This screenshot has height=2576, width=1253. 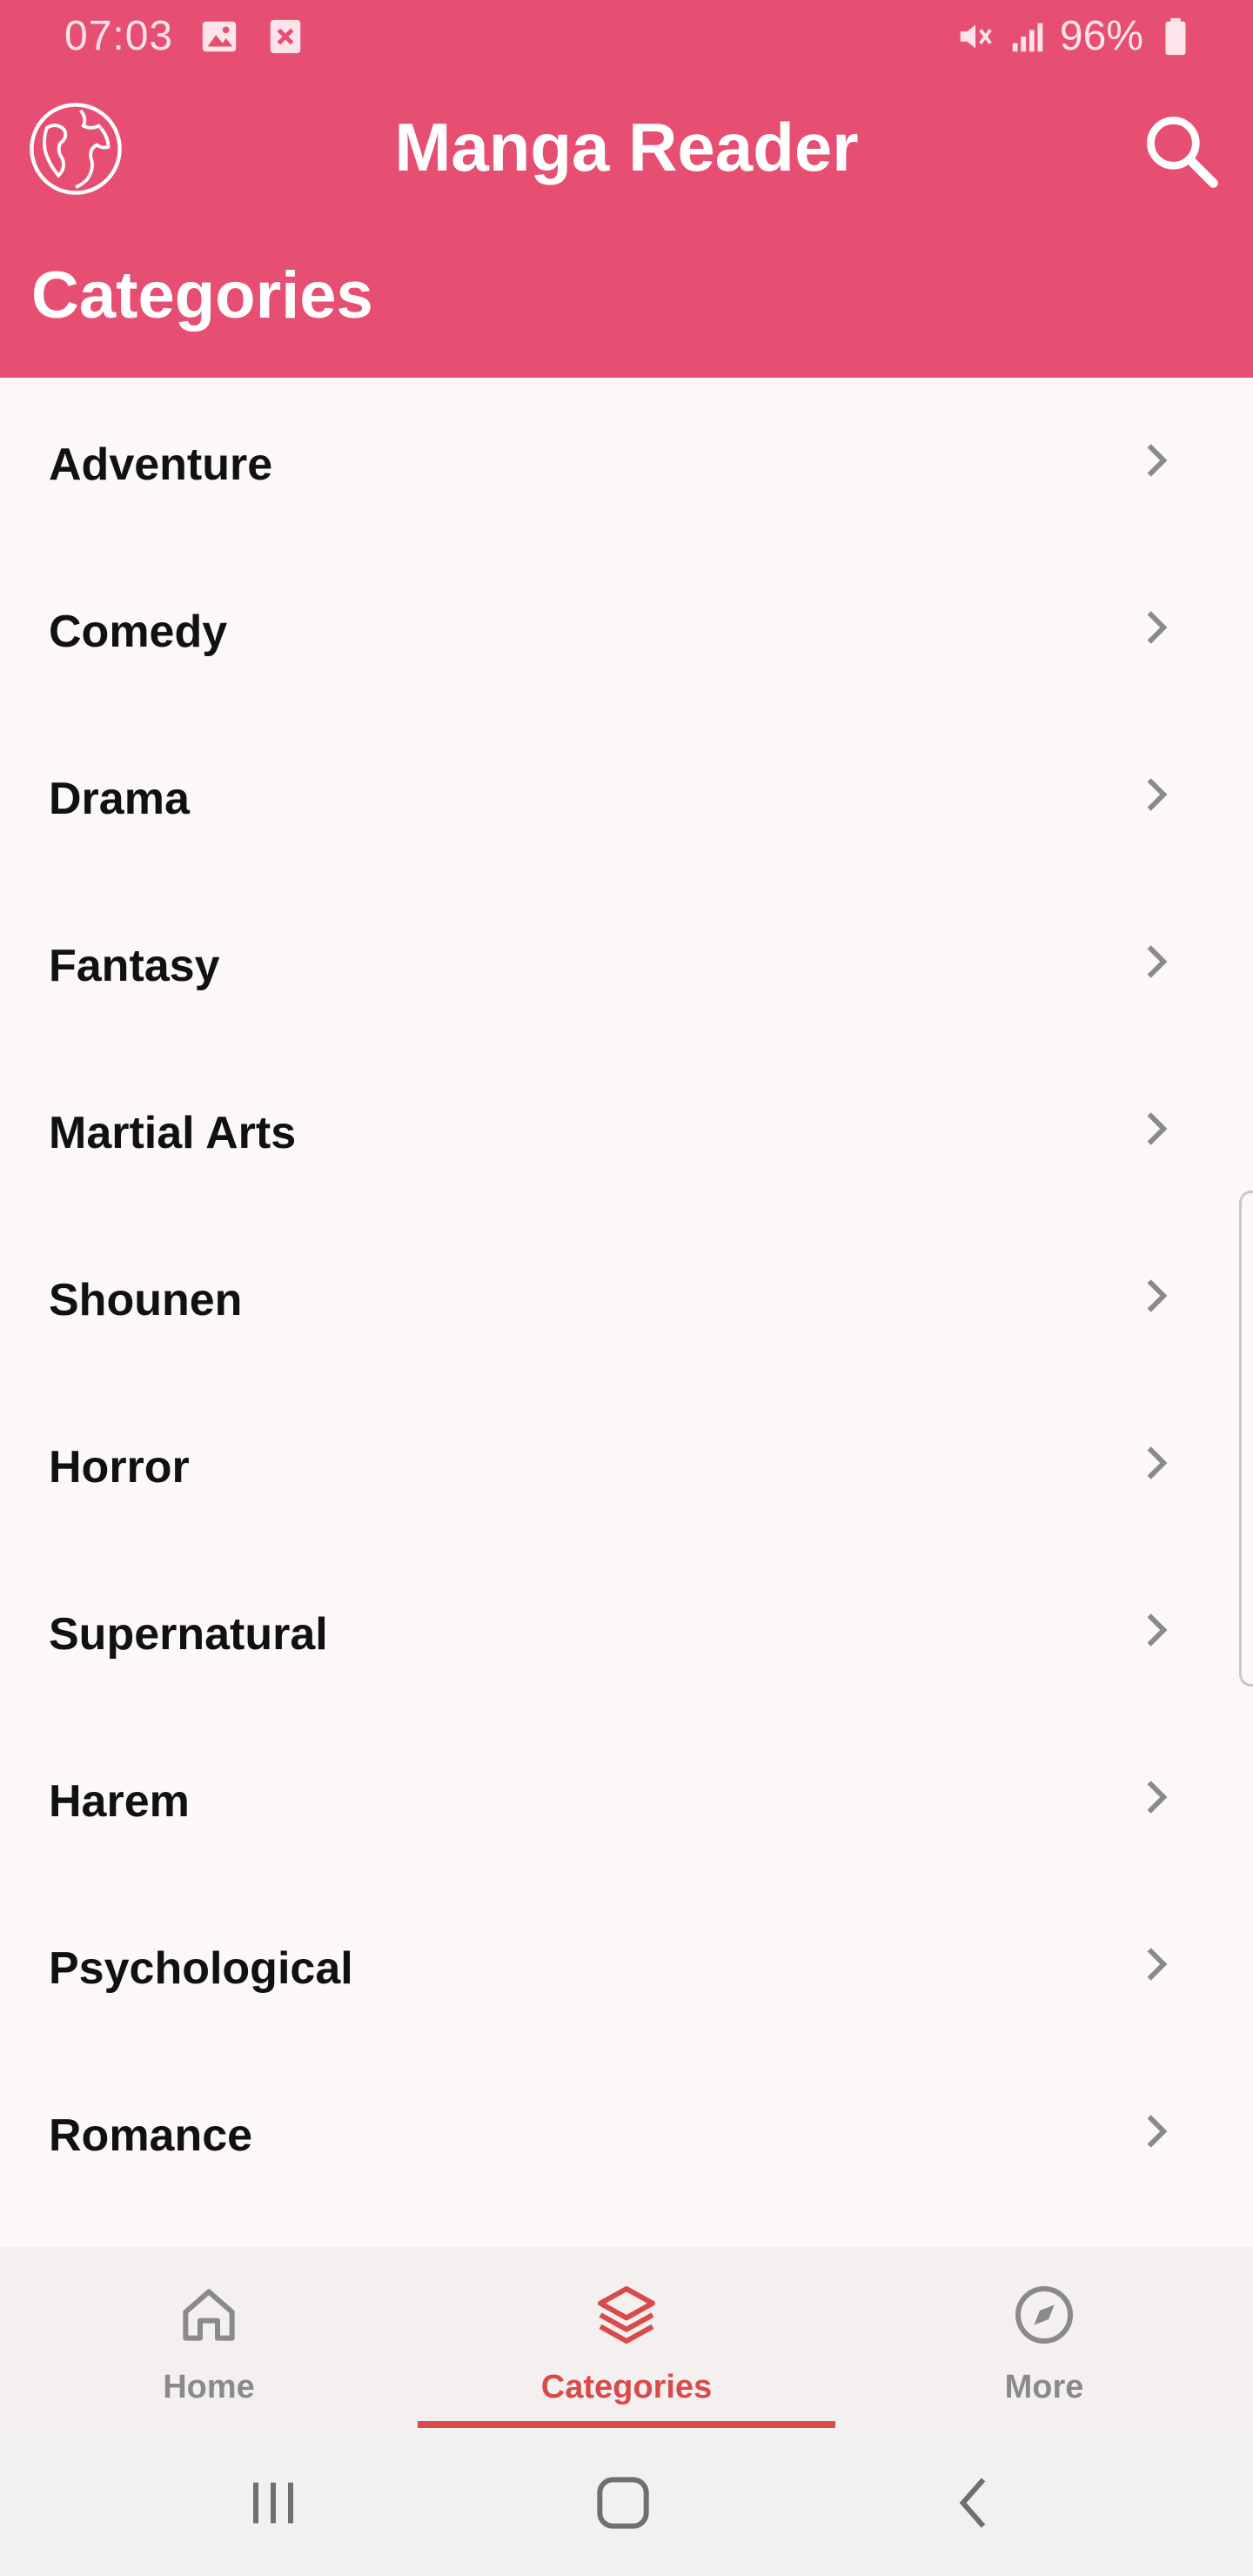 What do you see at coordinates (151, 2135) in the screenshot?
I see `category-label: Romance` at bounding box center [151, 2135].